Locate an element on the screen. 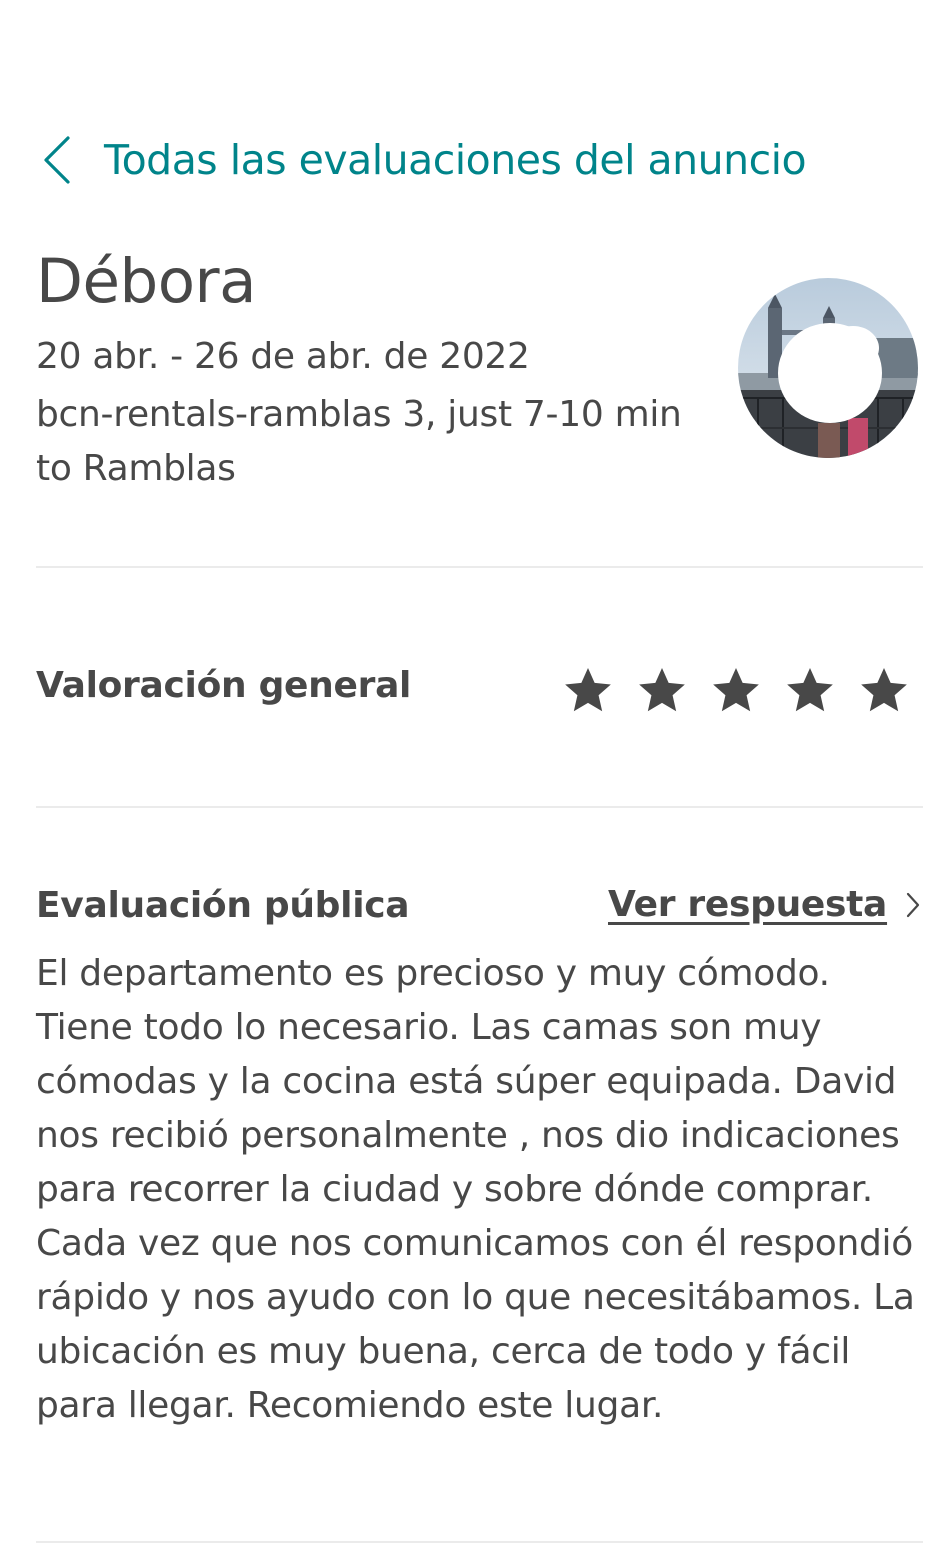  rating-stars is located at coordinates (736, 691).